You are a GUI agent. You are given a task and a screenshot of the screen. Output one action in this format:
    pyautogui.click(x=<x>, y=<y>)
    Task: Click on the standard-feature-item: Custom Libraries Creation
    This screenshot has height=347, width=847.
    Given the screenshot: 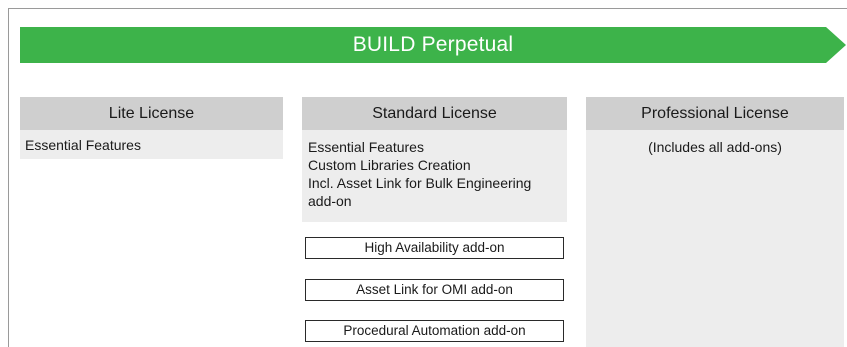 What is the action you would take?
    pyautogui.click(x=389, y=165)
    